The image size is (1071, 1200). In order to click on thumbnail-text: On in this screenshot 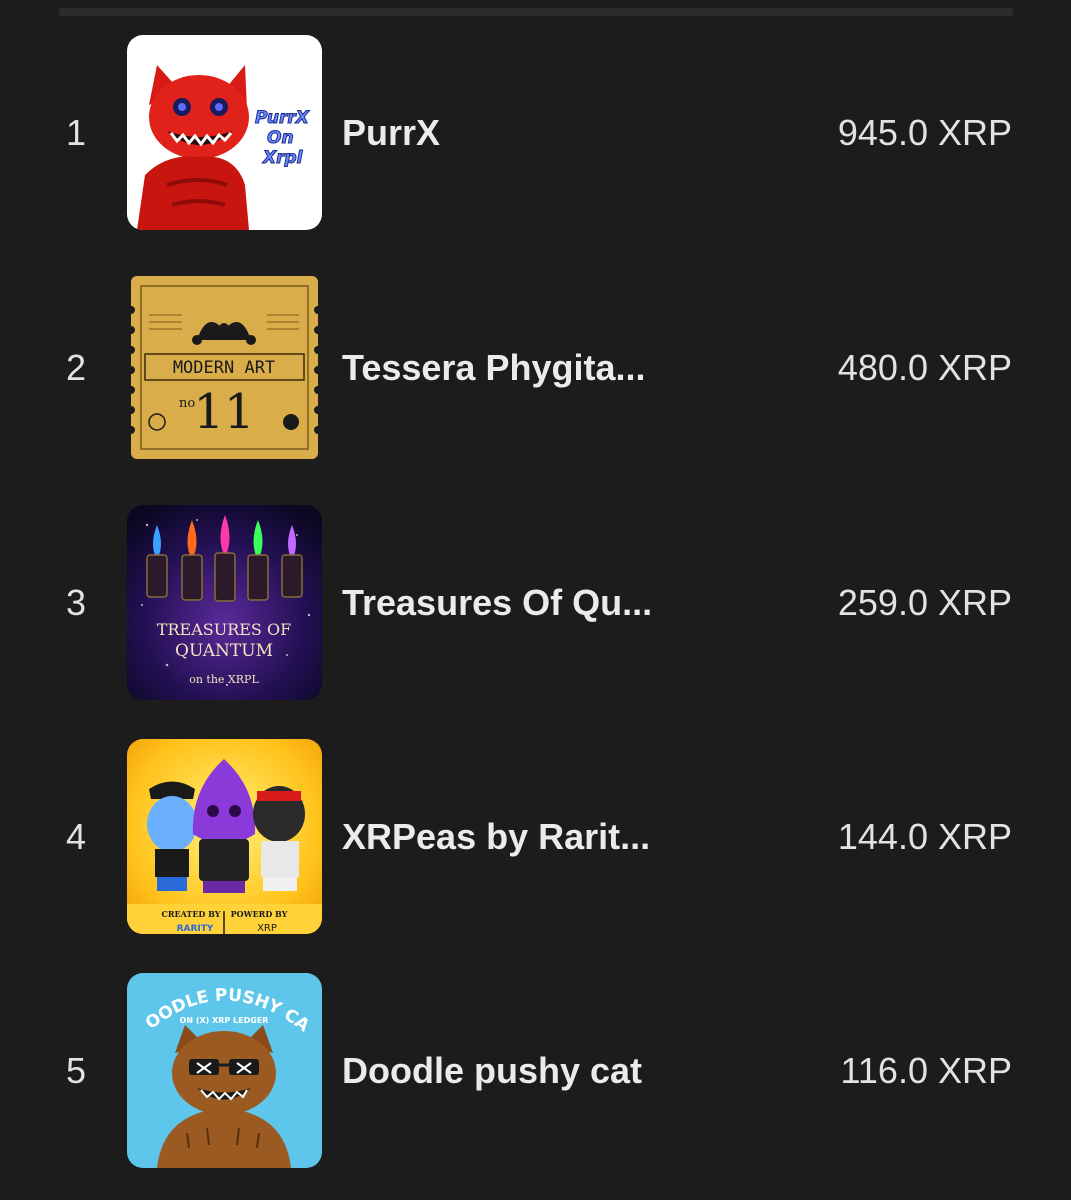, I will do `click(280, 138)`.